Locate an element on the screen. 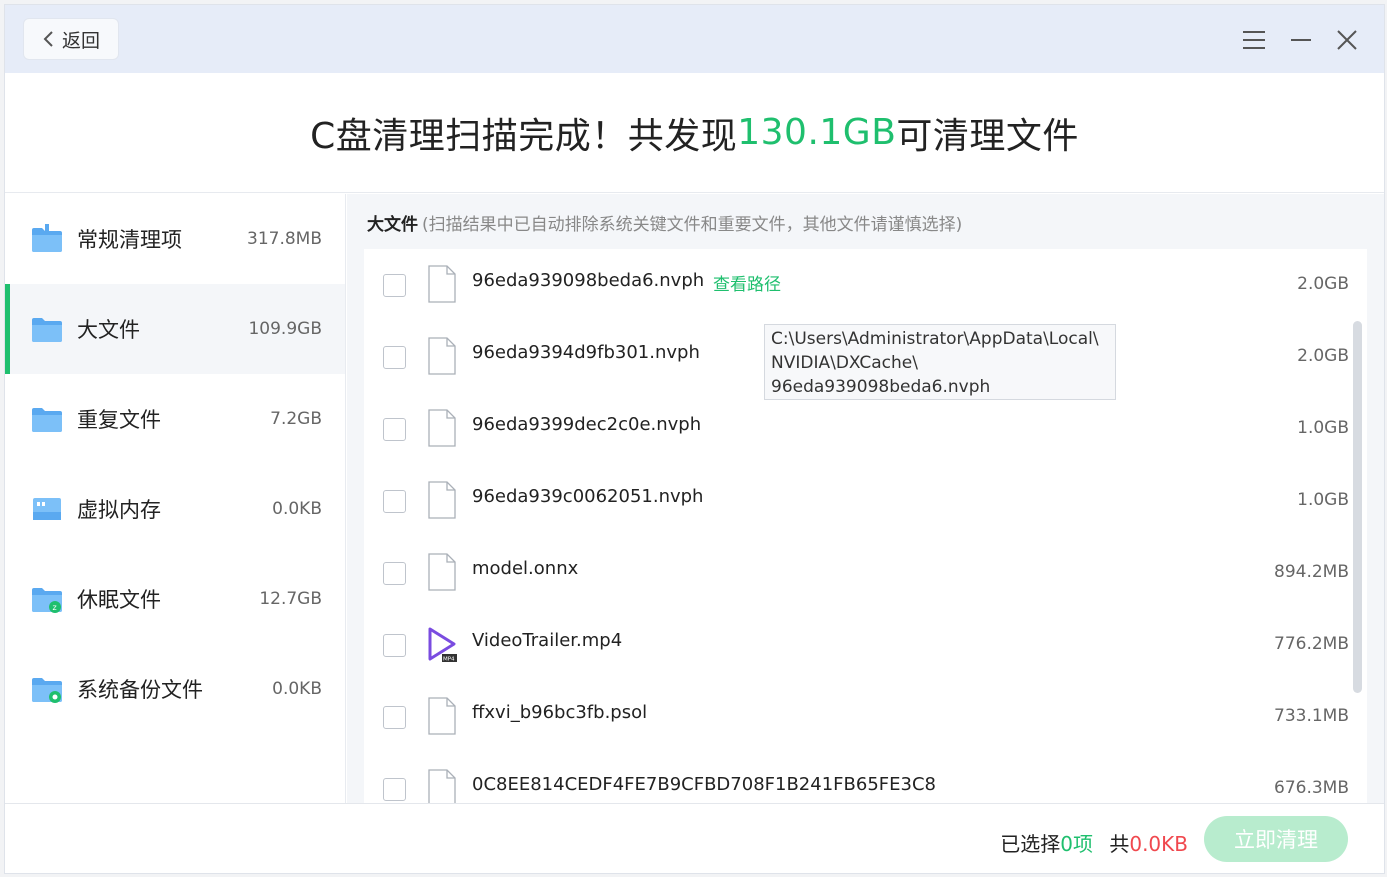  sidebar-item-regular-cleanup: 常规清理项 317.8MB is located at coordinates (175, 239).